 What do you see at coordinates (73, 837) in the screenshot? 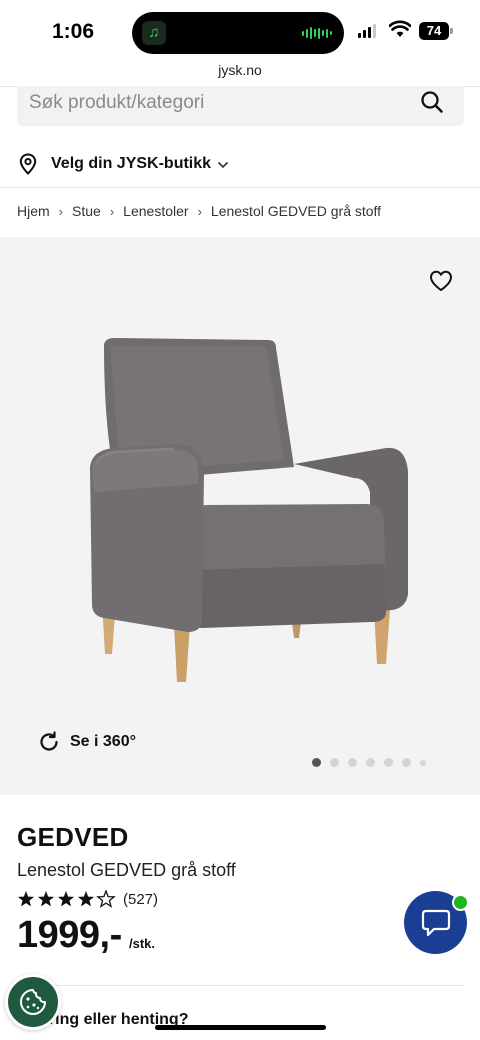
I see `product-brand: GEDVED` at bounding box center [73, 837].